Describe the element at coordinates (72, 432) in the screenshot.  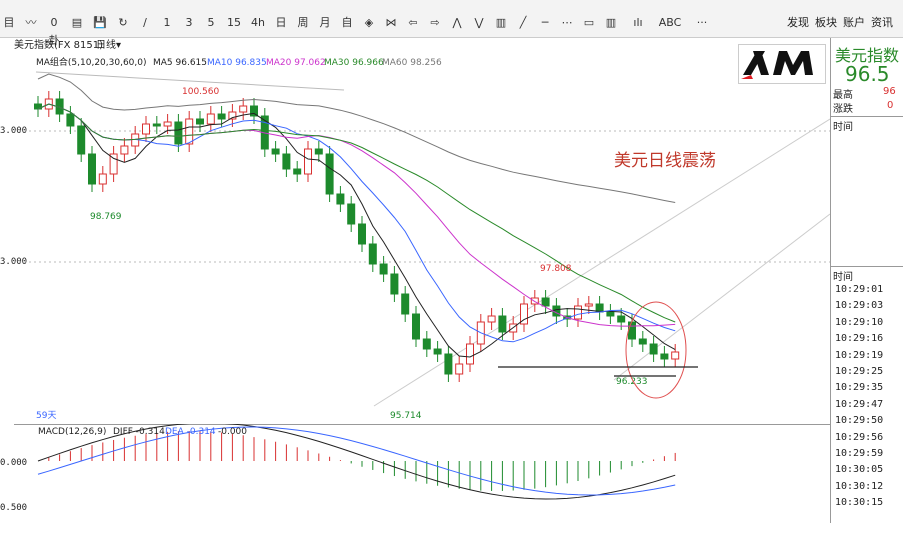
I see `macd-label: MACD(12,26,9)` at that location.